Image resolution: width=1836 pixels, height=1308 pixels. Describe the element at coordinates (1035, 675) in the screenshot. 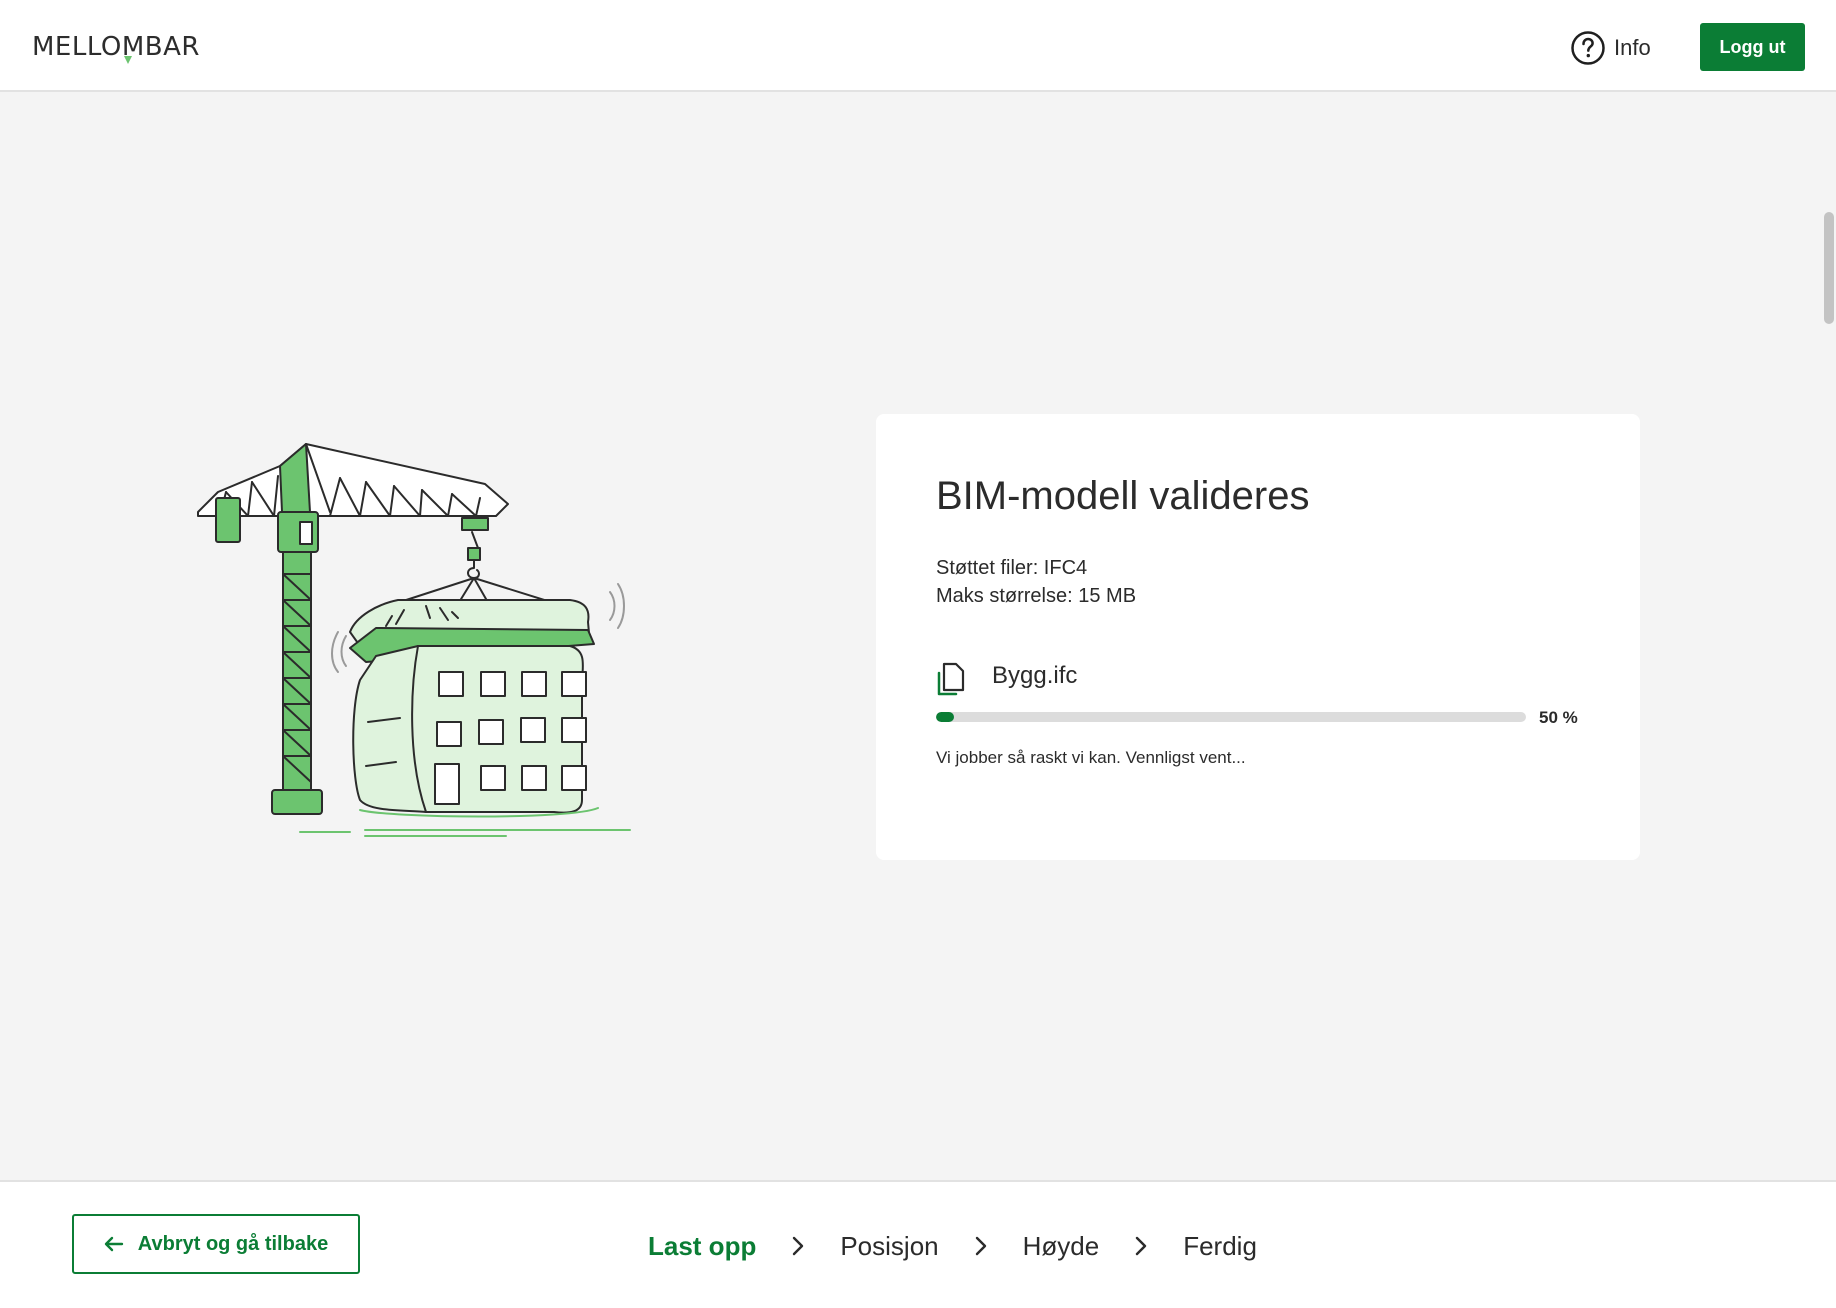

I see `file-name: Bygg.ifc` at that location.